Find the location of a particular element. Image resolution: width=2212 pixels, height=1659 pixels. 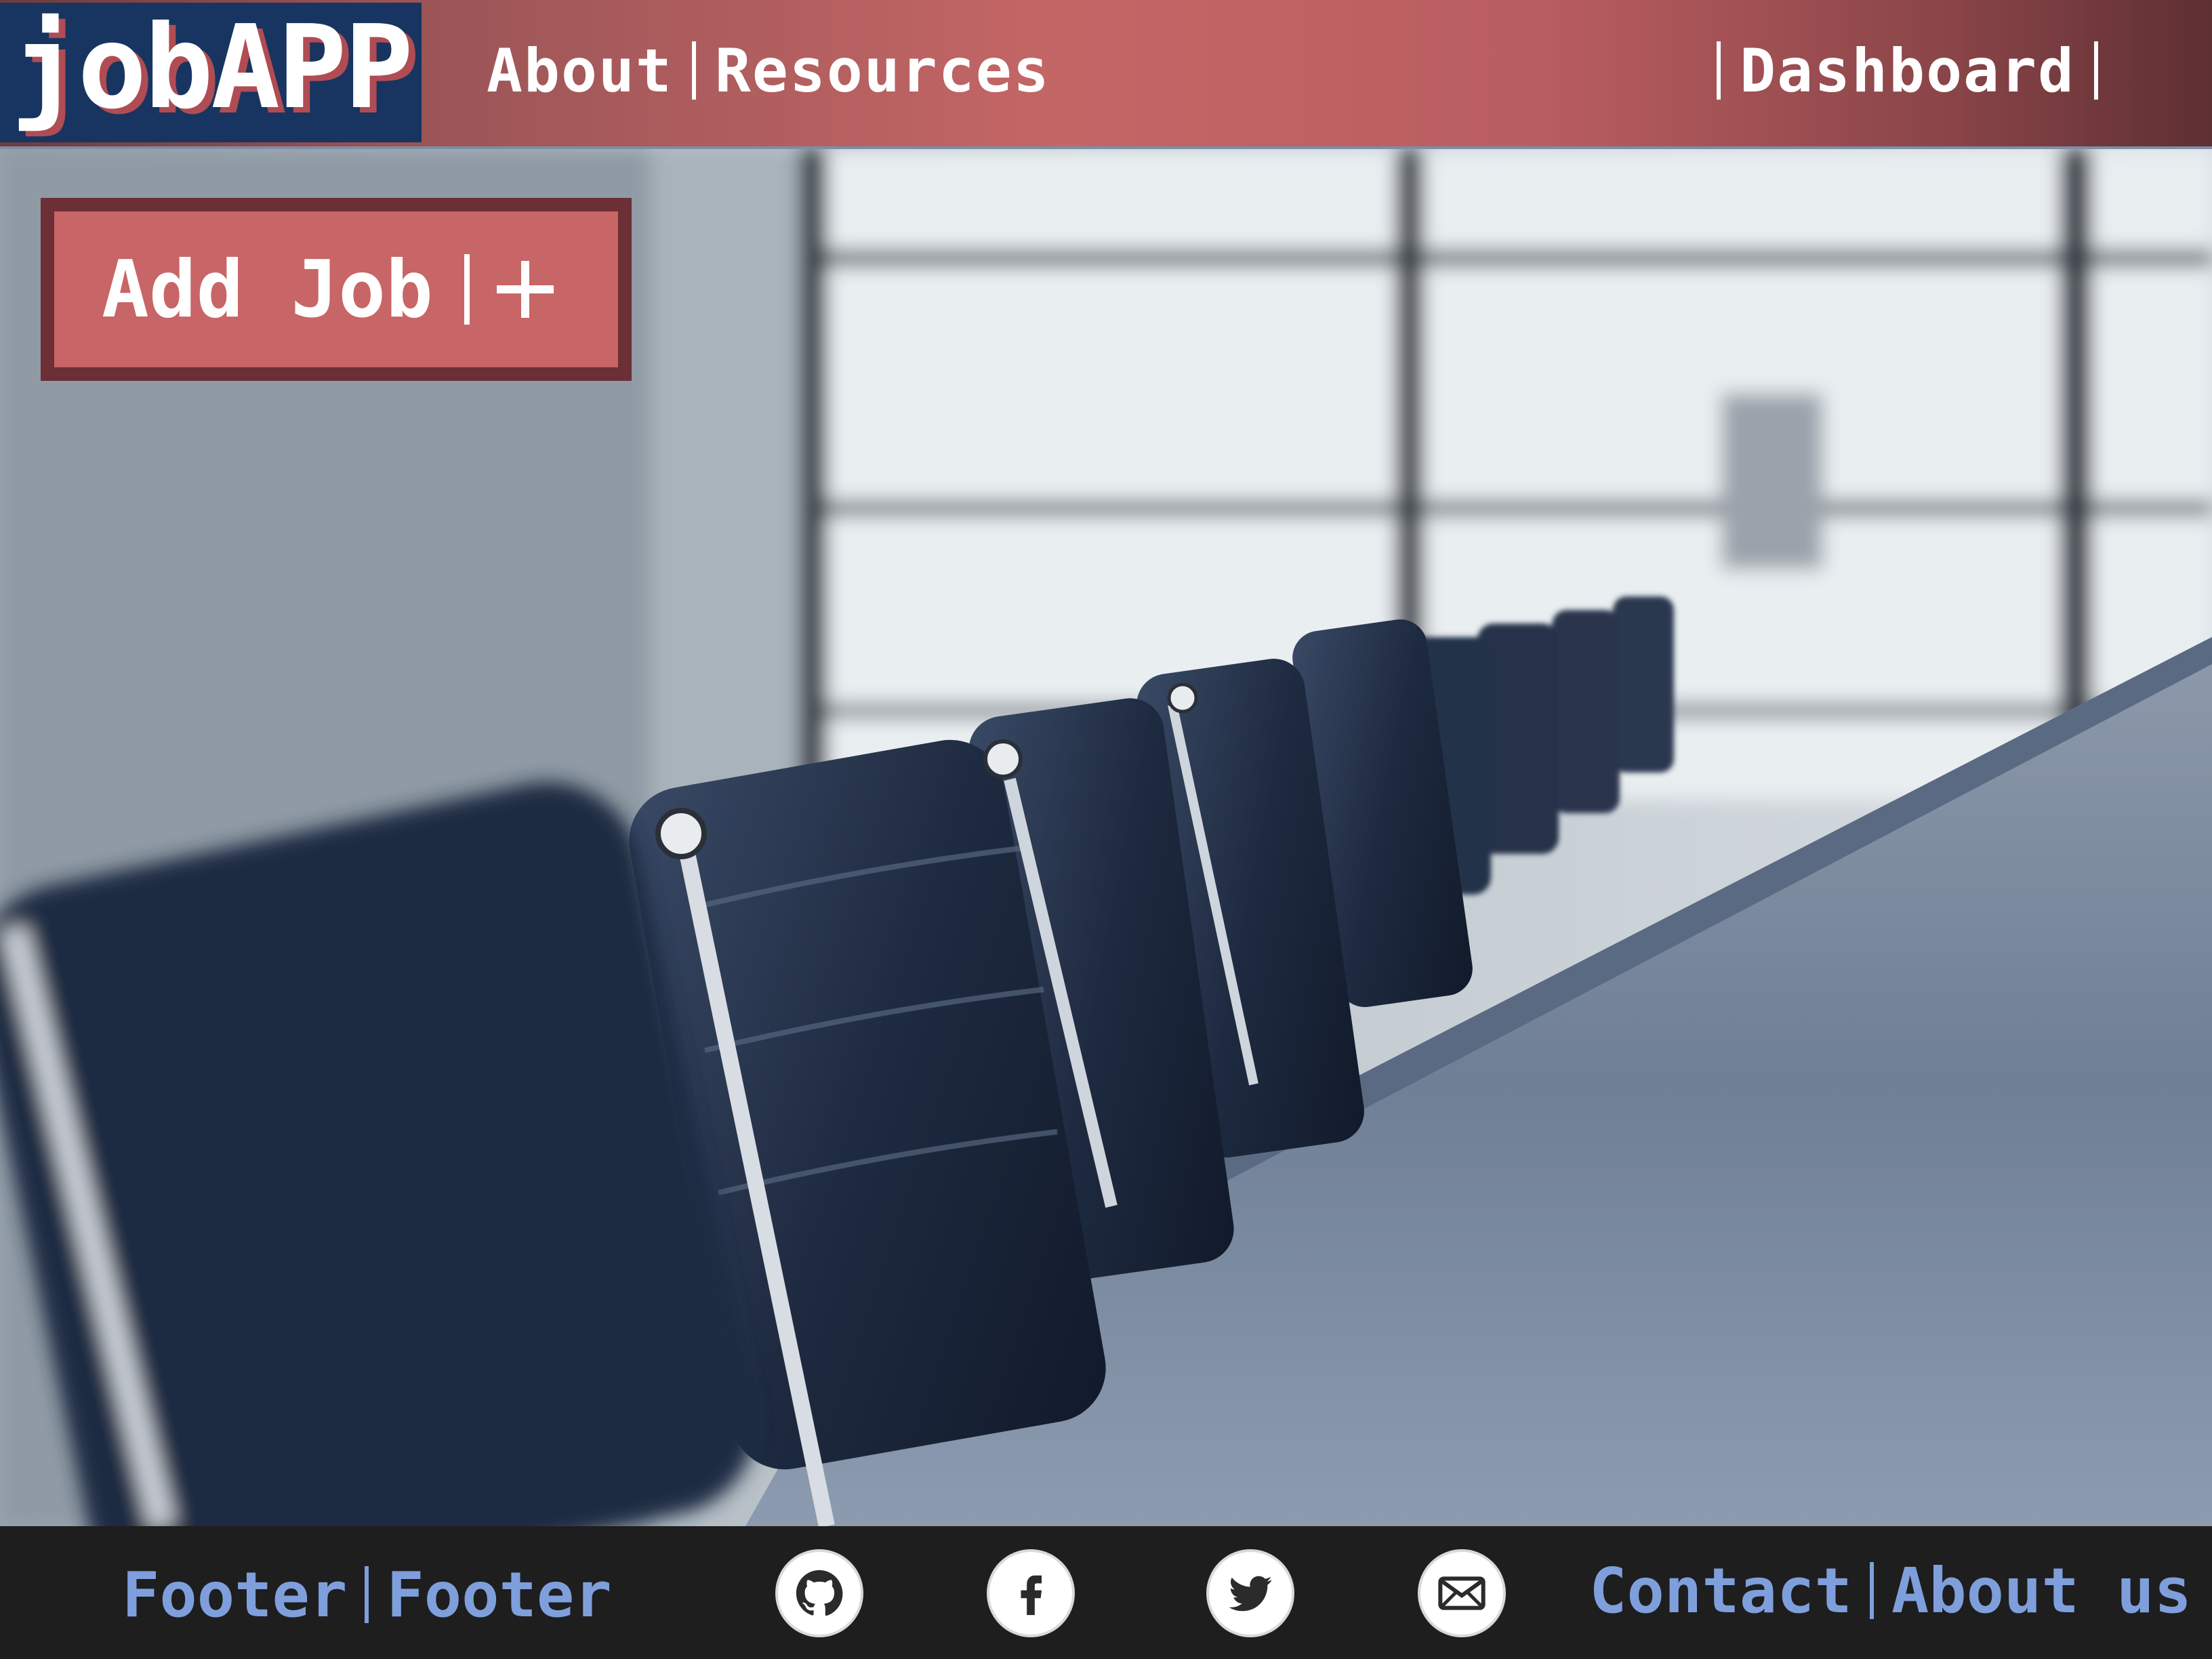

mail-icon is located at coordinates (1462, 1593).